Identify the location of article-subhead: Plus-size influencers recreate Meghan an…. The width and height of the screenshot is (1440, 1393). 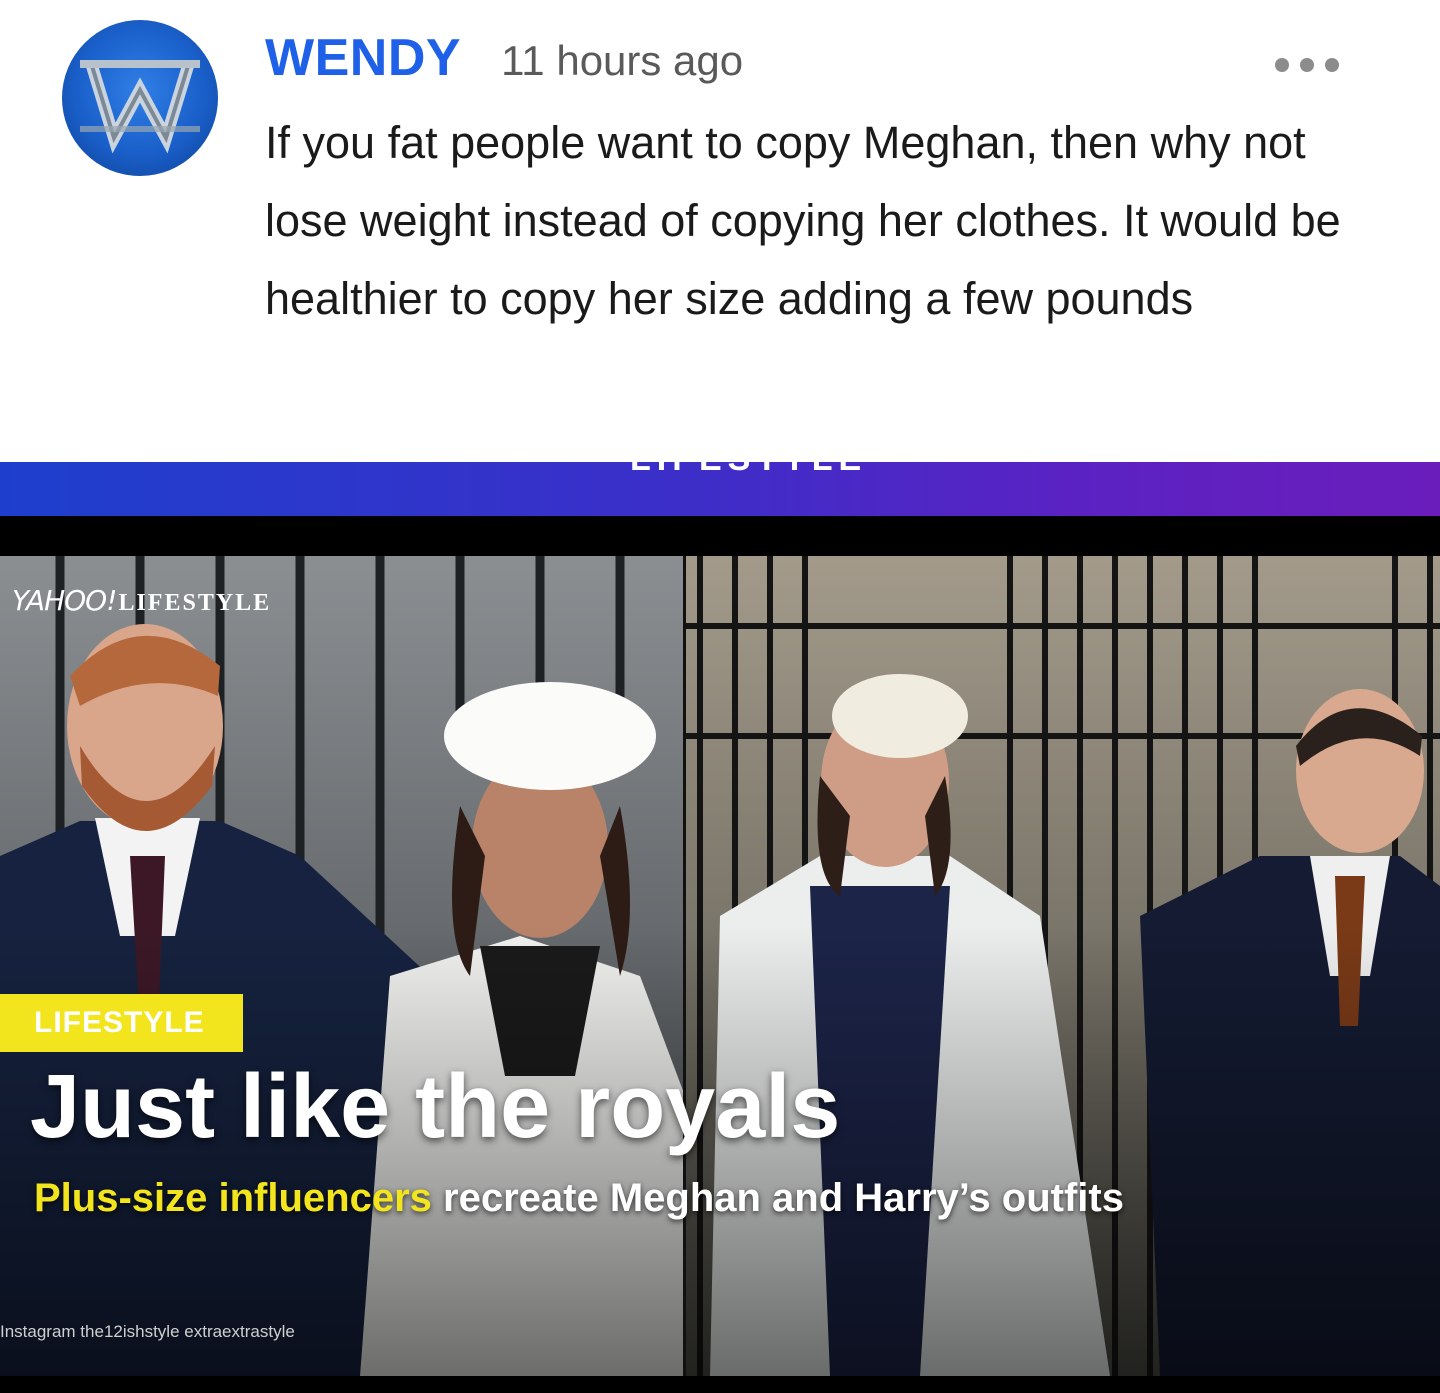
(579, 1198).